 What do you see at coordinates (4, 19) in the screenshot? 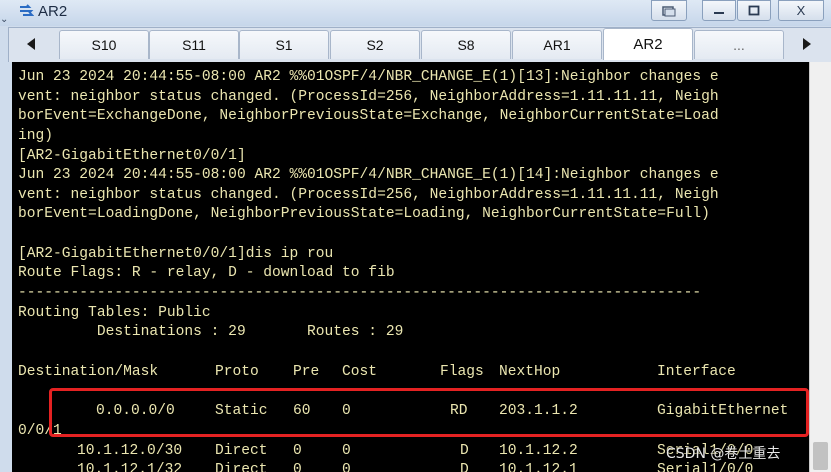
I see `edge-mark: ⌄` at bounding box center [4, 19].